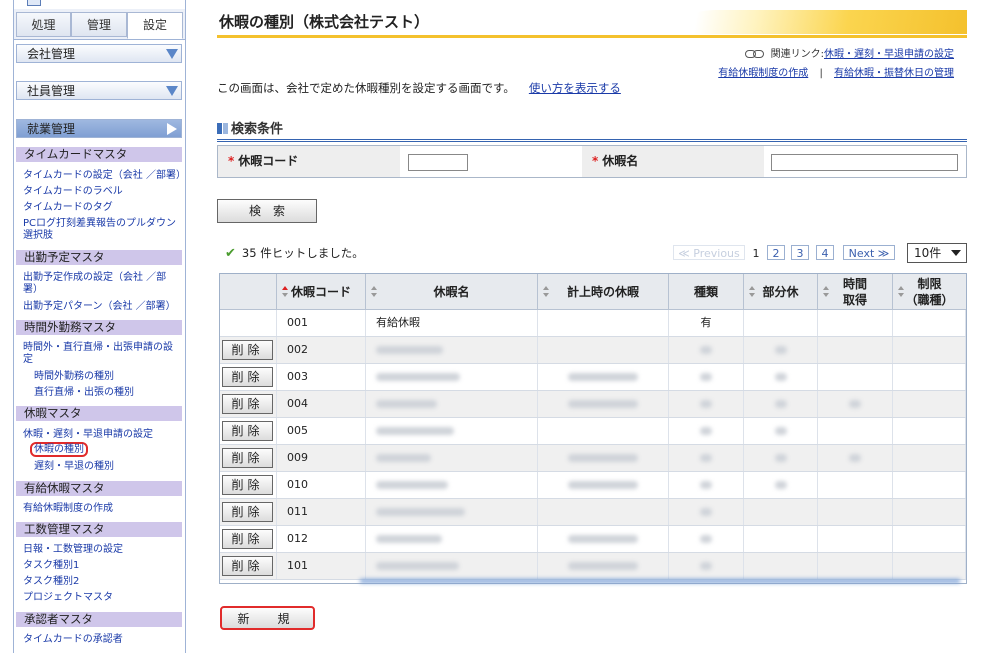 The width and height of the screenshot is (985, 653). I want to click on link-paid-leave-system: 有給休暇制度の作成, so click(102, 509).